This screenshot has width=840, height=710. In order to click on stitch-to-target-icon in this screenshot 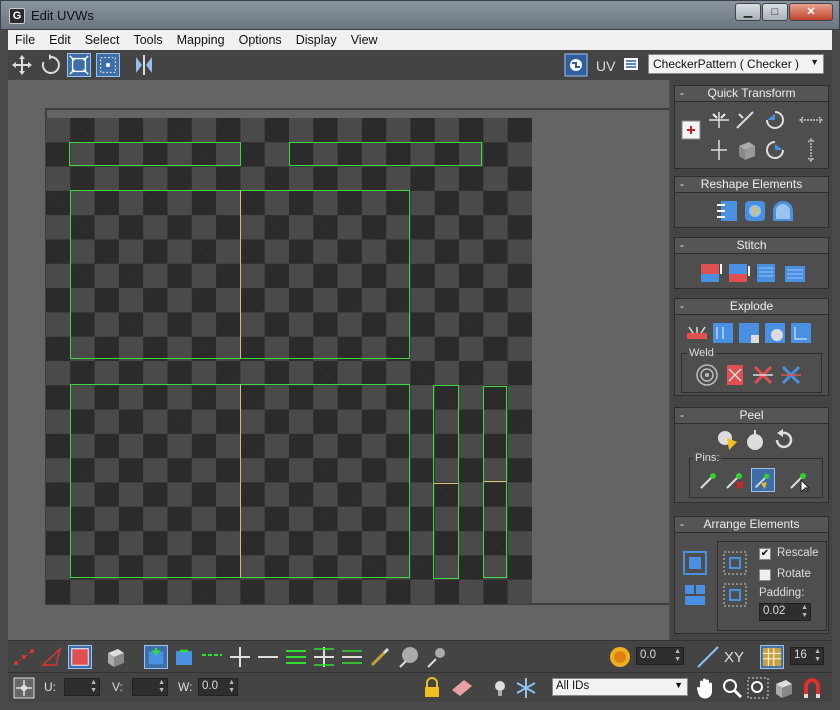, I will do `click(711, 272)`.